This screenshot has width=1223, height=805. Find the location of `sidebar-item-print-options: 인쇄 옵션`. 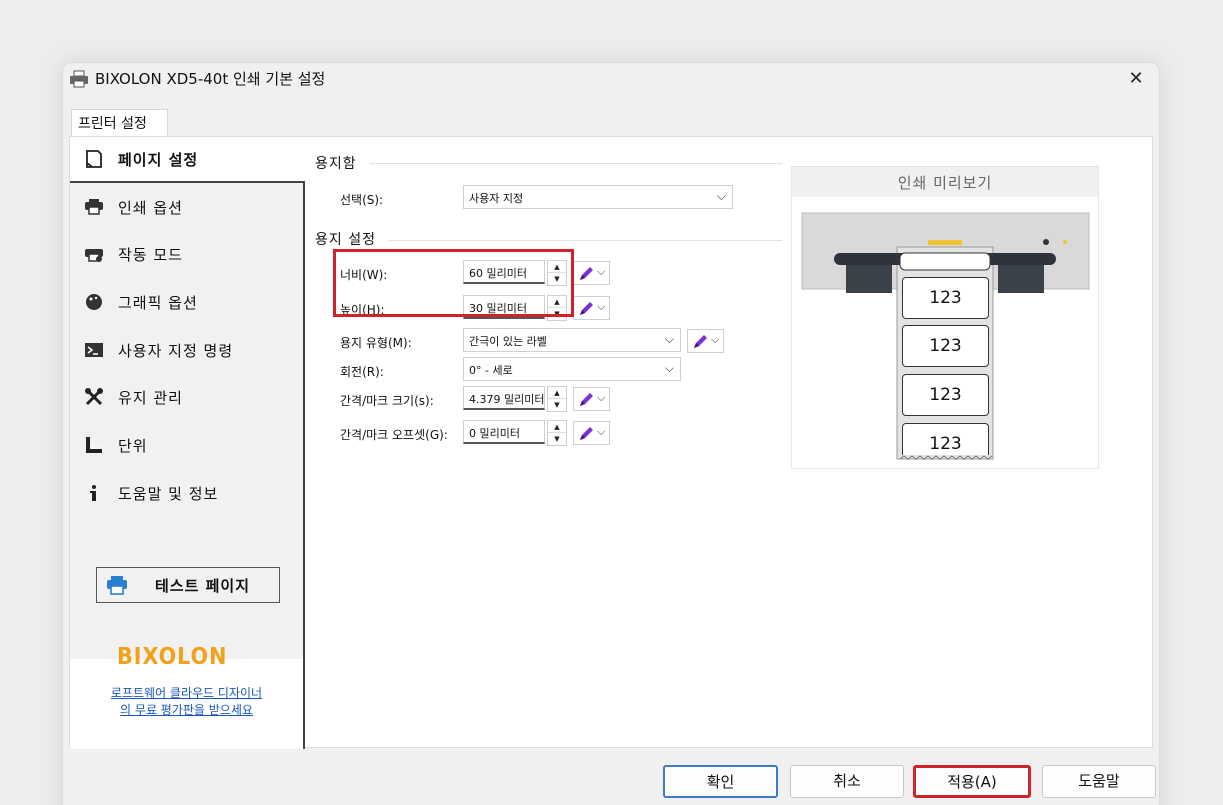

sidebar-item-print-options: 인쇄 옵션 is located at coordinates (186, 208).